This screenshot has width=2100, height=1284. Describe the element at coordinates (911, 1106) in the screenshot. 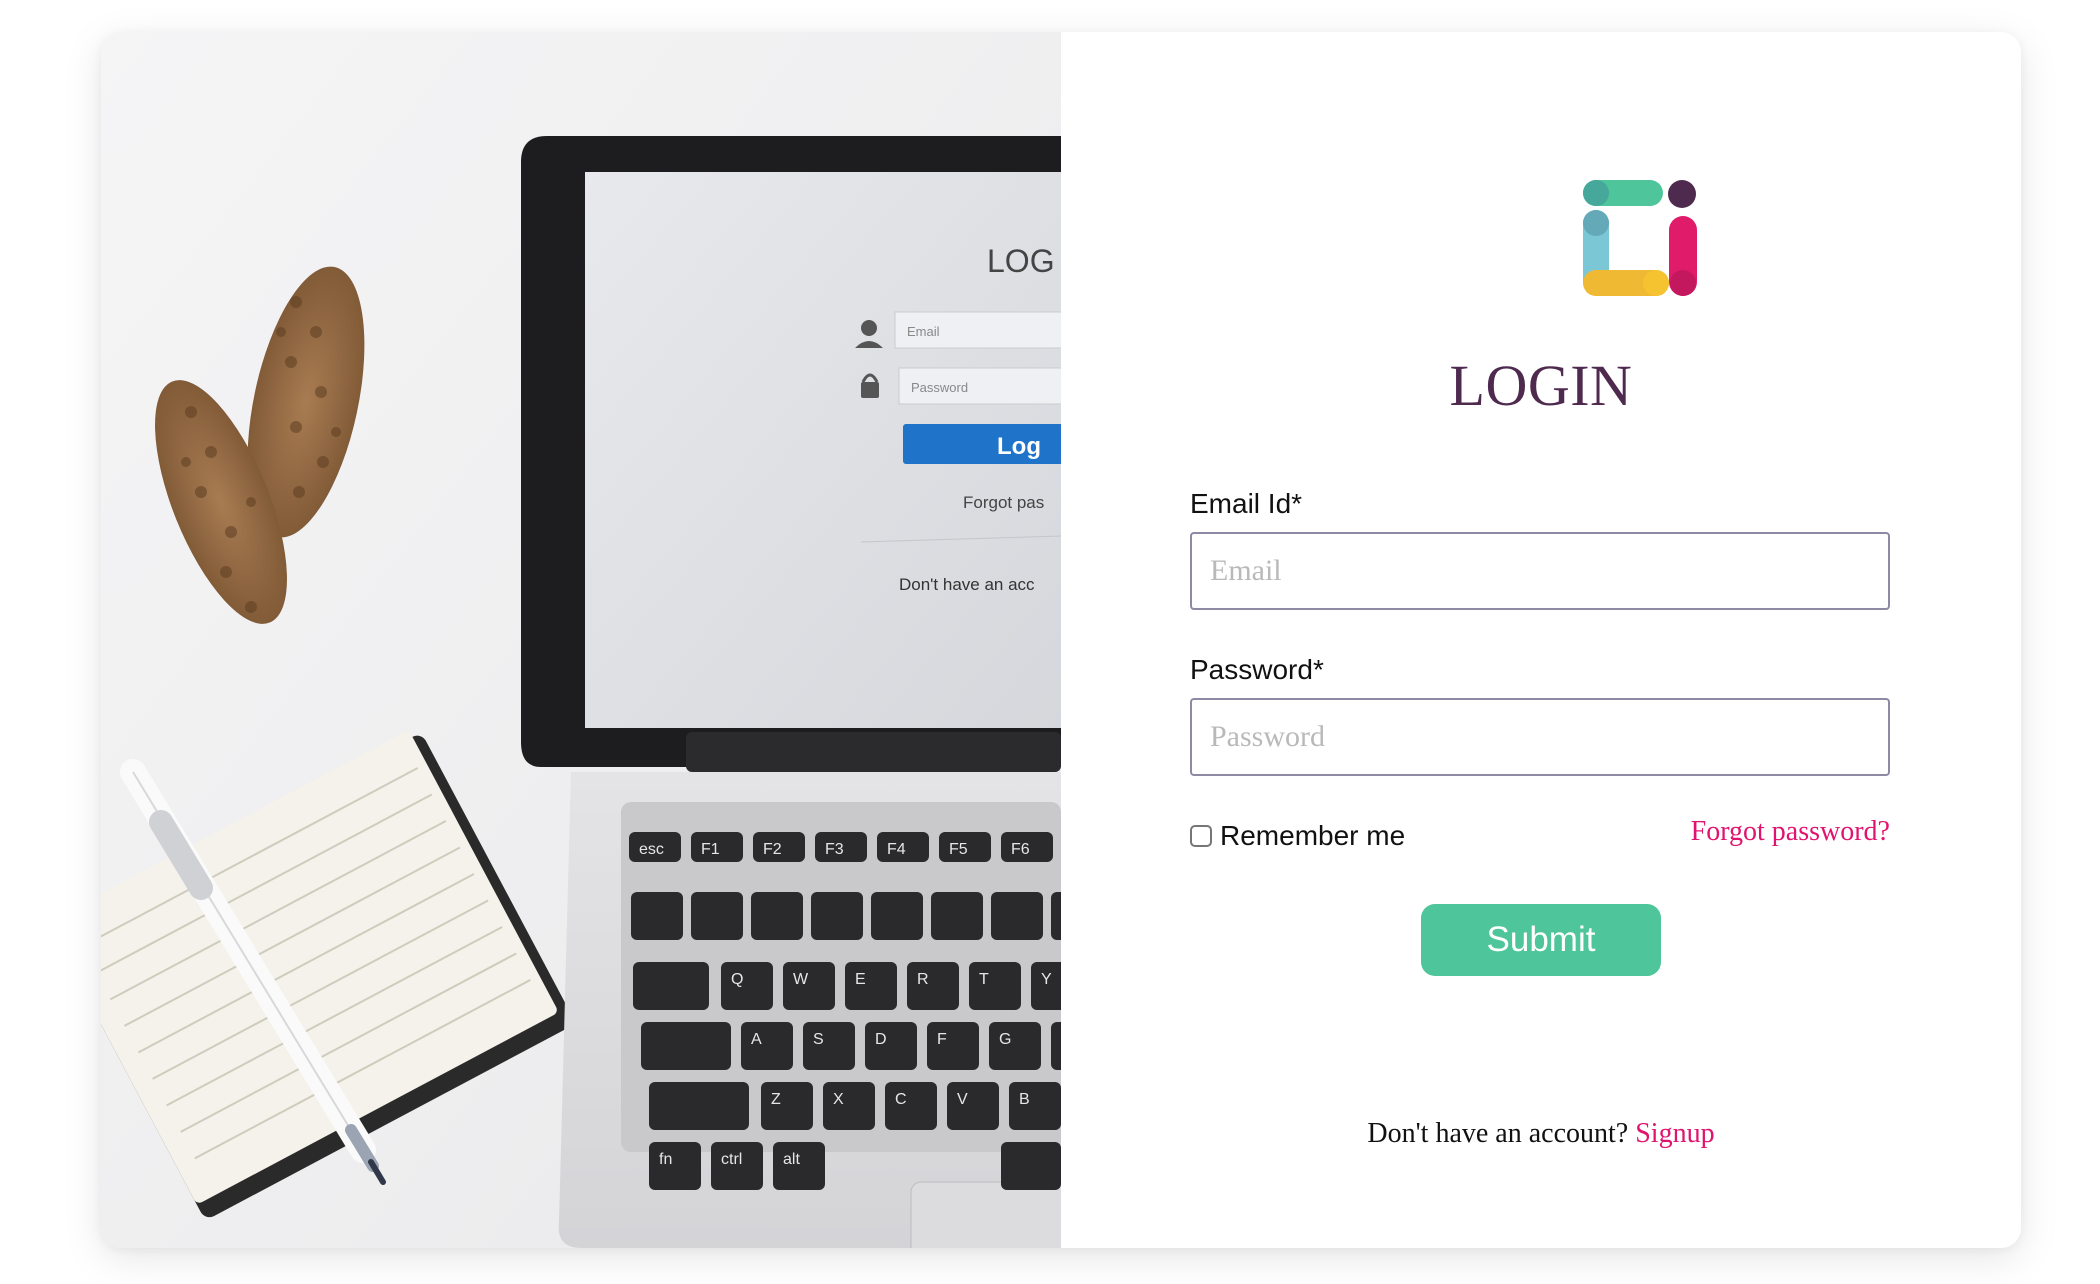

I see `keyboard-key: C` at that location.